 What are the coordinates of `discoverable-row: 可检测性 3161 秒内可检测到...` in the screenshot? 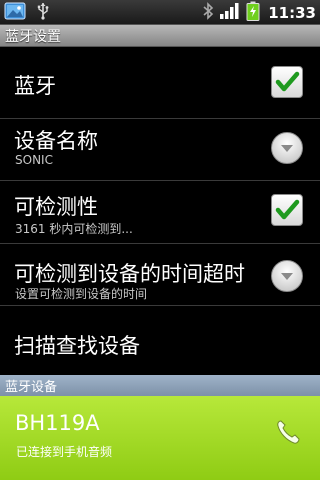 It's located at (160, 212).